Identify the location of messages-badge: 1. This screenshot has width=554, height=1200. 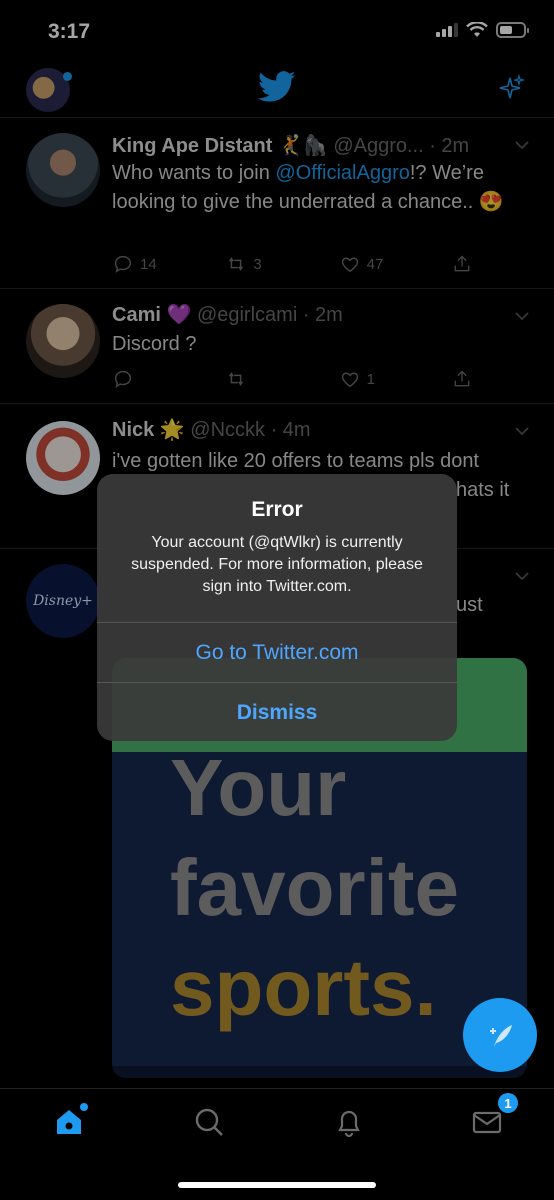
(508, 1103).